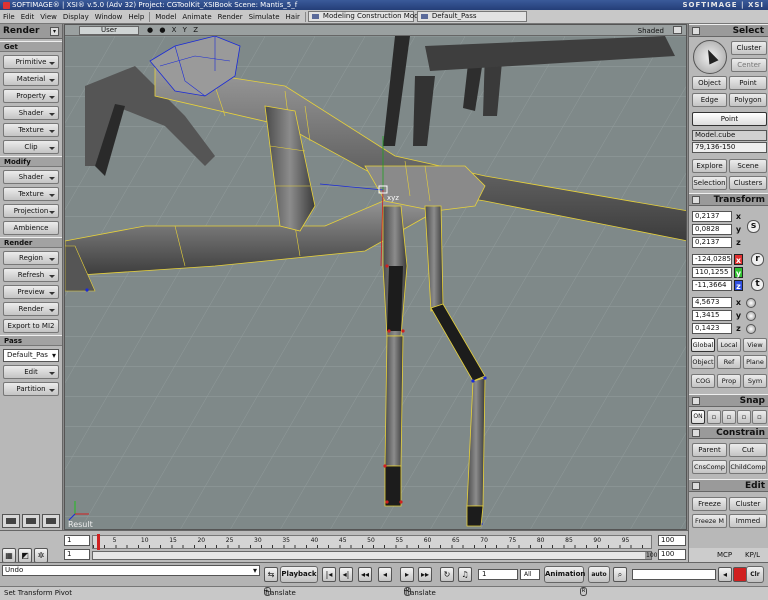 This screenshot has width=768, height=600. Describe the element at coordinates (738, 315) in the screenshot. I see `translate-y-toggle: y` at that location.